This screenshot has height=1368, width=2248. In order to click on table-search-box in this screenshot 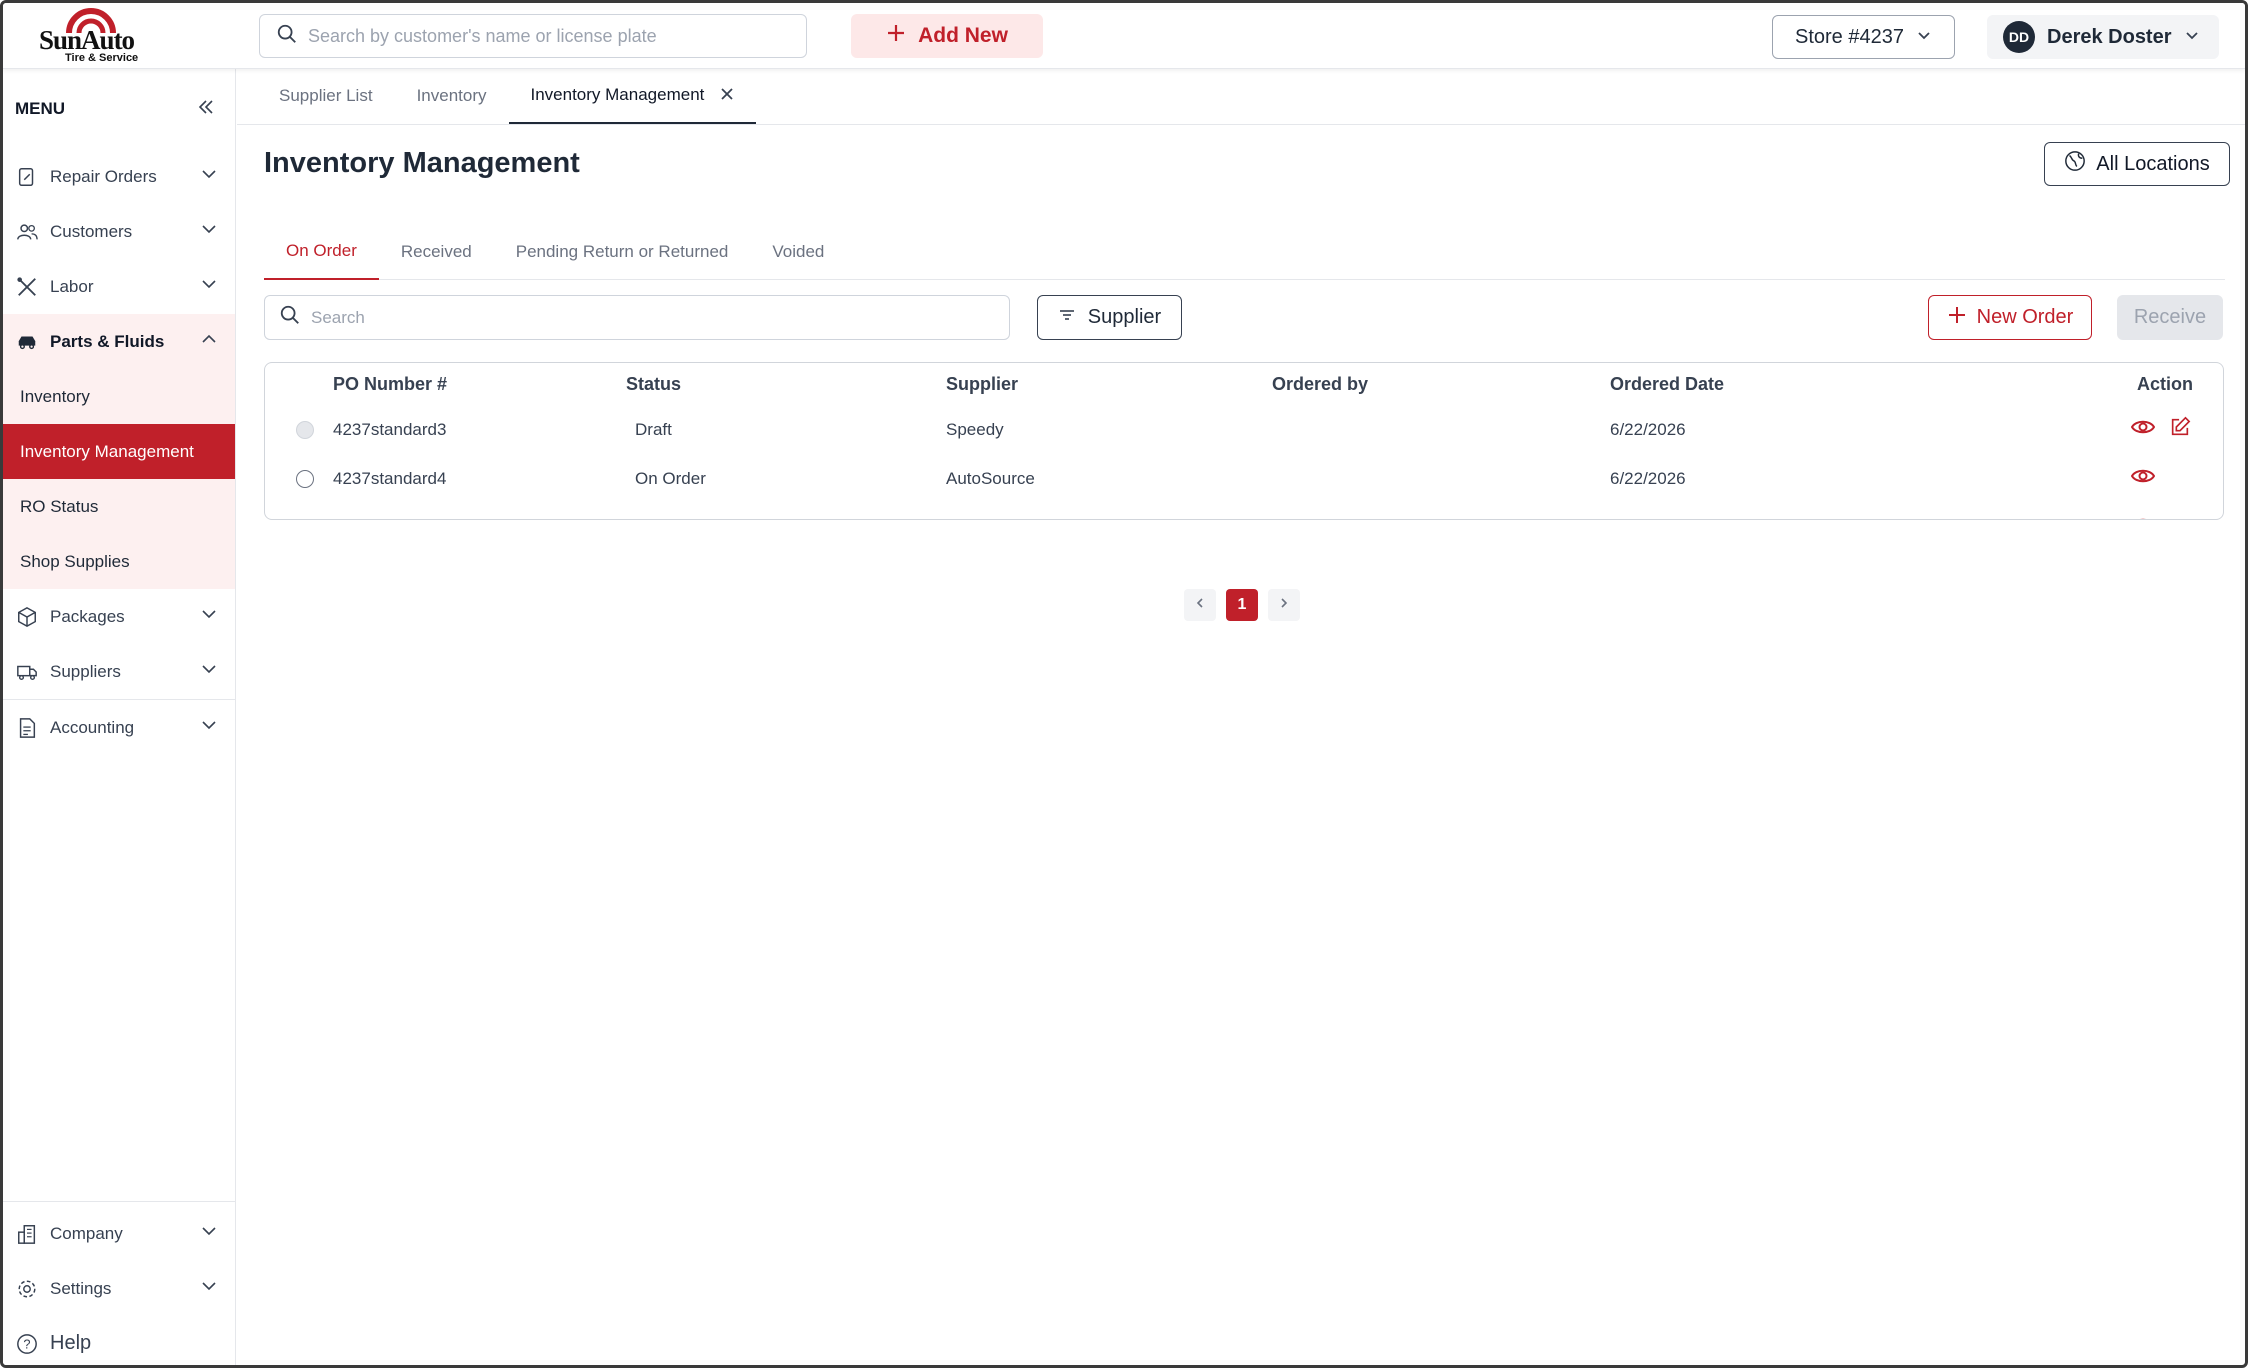, I will do `click(637, 317)`.